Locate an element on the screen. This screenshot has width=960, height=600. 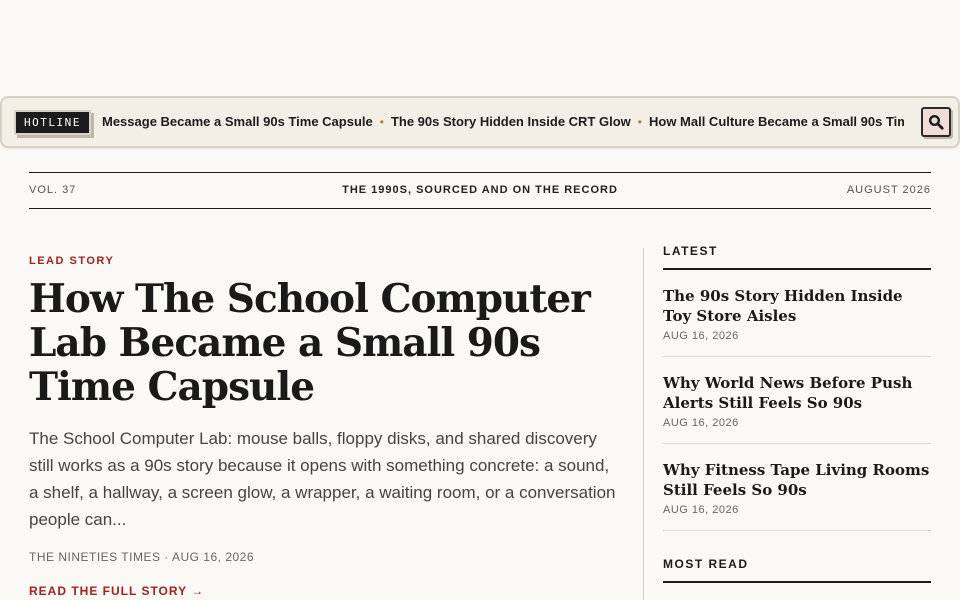
latest-heading: LATEST is located at coordinates (797, 257).